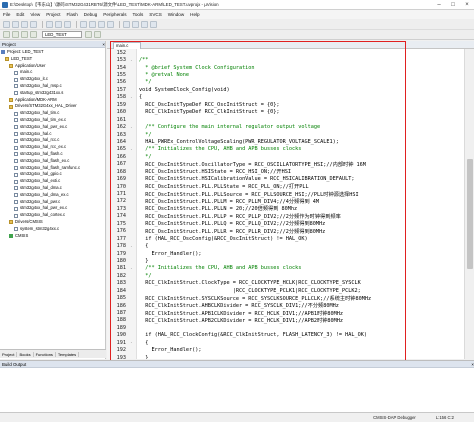 This screenshot has width=474, height=422. Describe the element at coordinates (24, 34) in the screenshot. I see `rebuild-icon` at that location.